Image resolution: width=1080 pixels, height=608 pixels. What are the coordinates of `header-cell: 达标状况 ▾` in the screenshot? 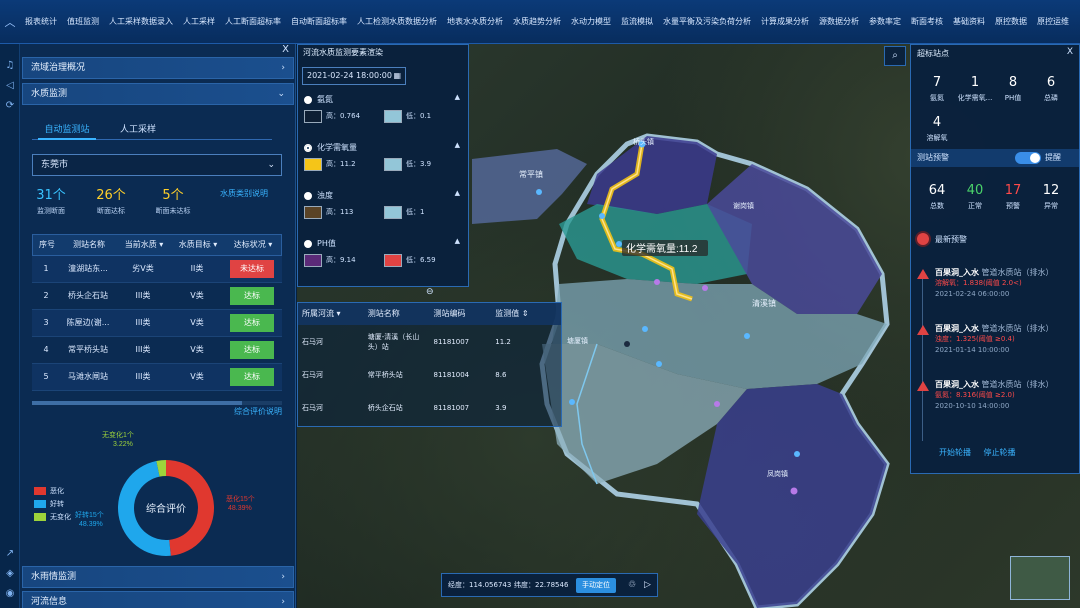 It's located at (253, 245).